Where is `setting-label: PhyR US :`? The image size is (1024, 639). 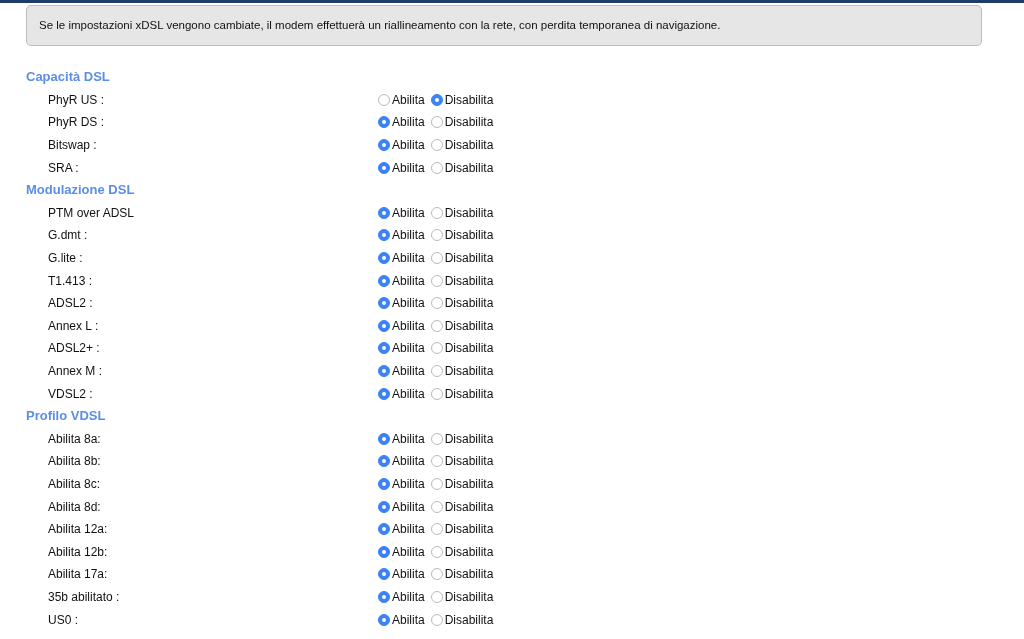
setting-label: PhyR US : is located at coordinates (76, 99).